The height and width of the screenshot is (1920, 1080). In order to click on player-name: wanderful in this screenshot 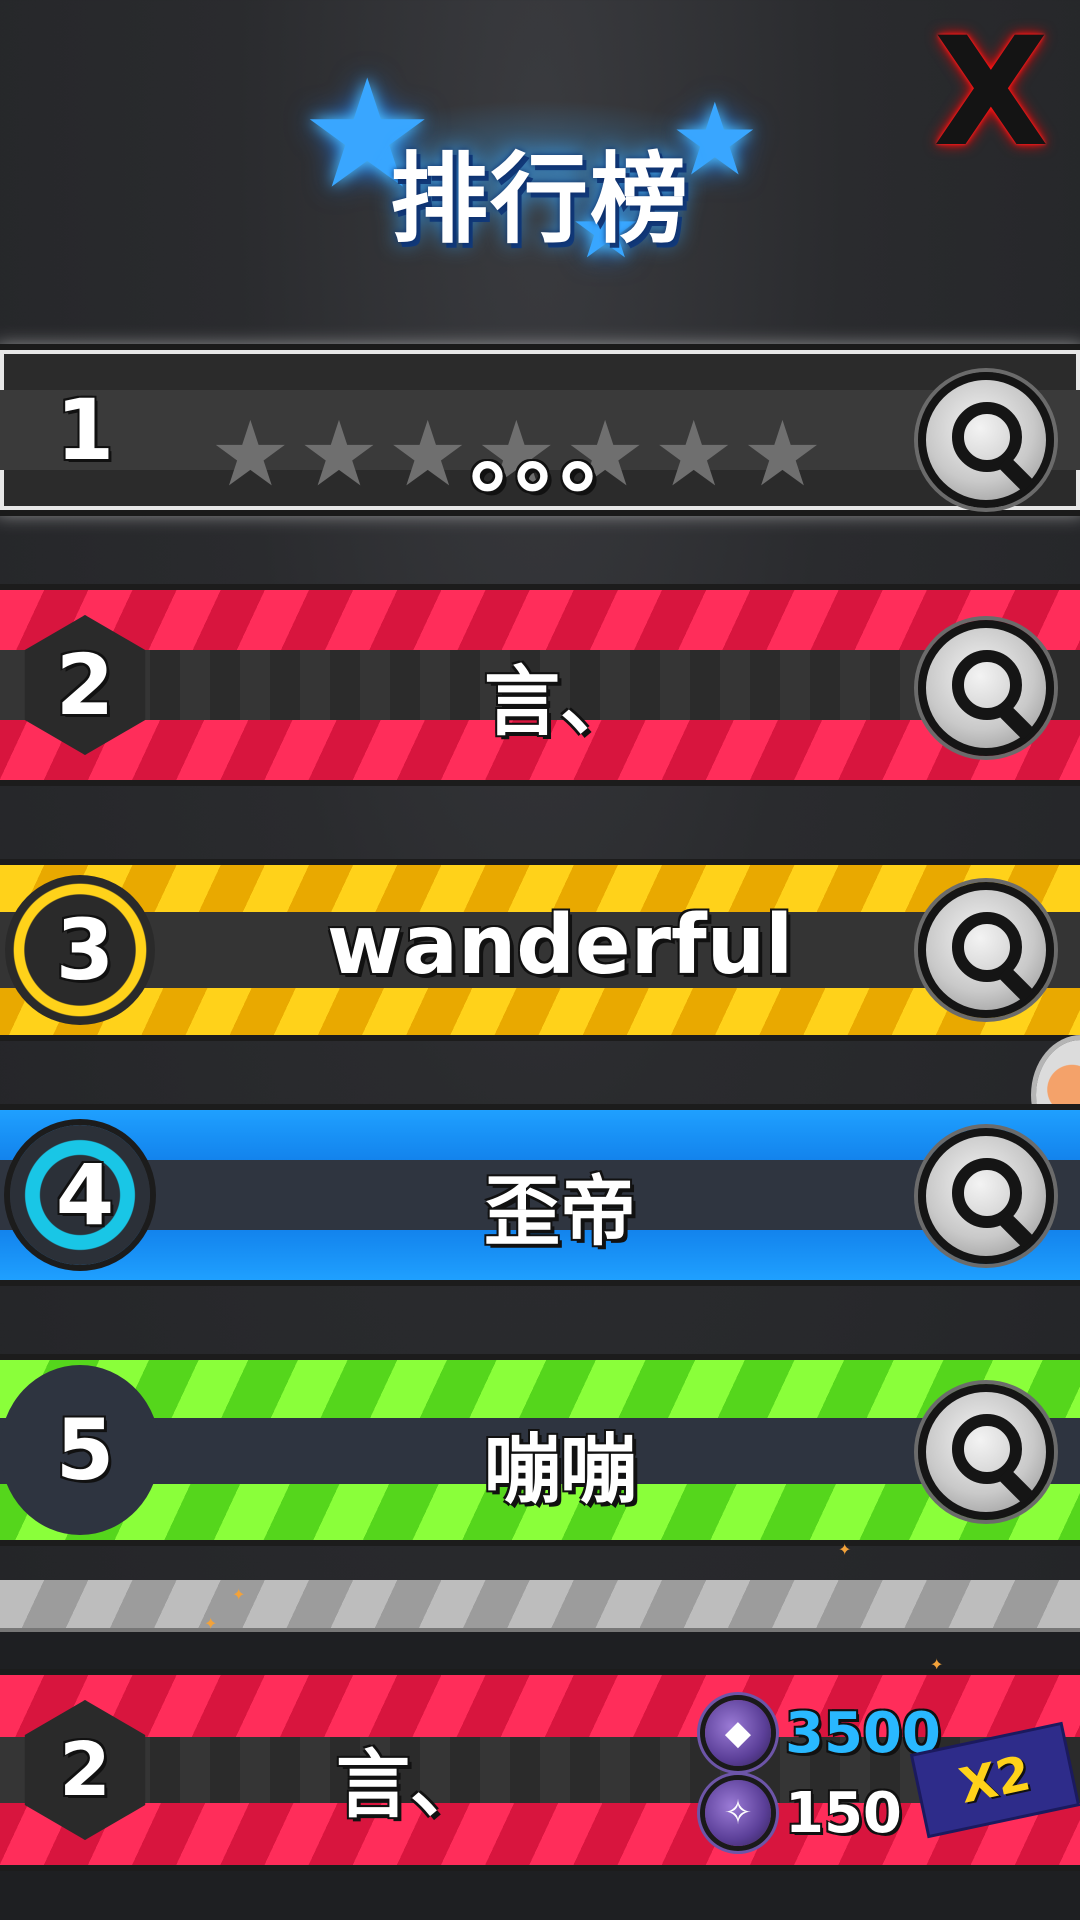, I will do `click(560, 945)`.